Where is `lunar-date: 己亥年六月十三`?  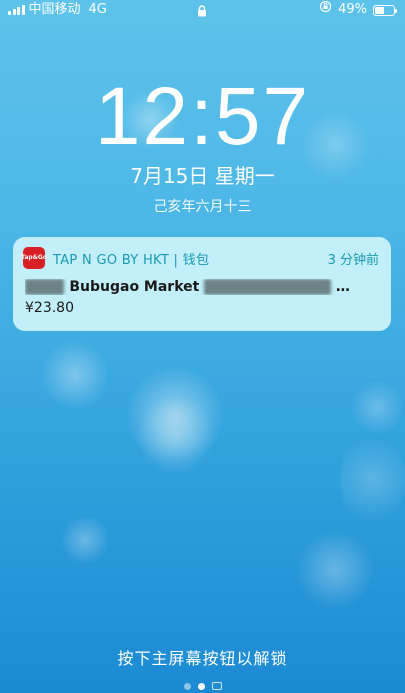
lunar-date: 己亥年六月十三 is located at coordinates (202, 207).